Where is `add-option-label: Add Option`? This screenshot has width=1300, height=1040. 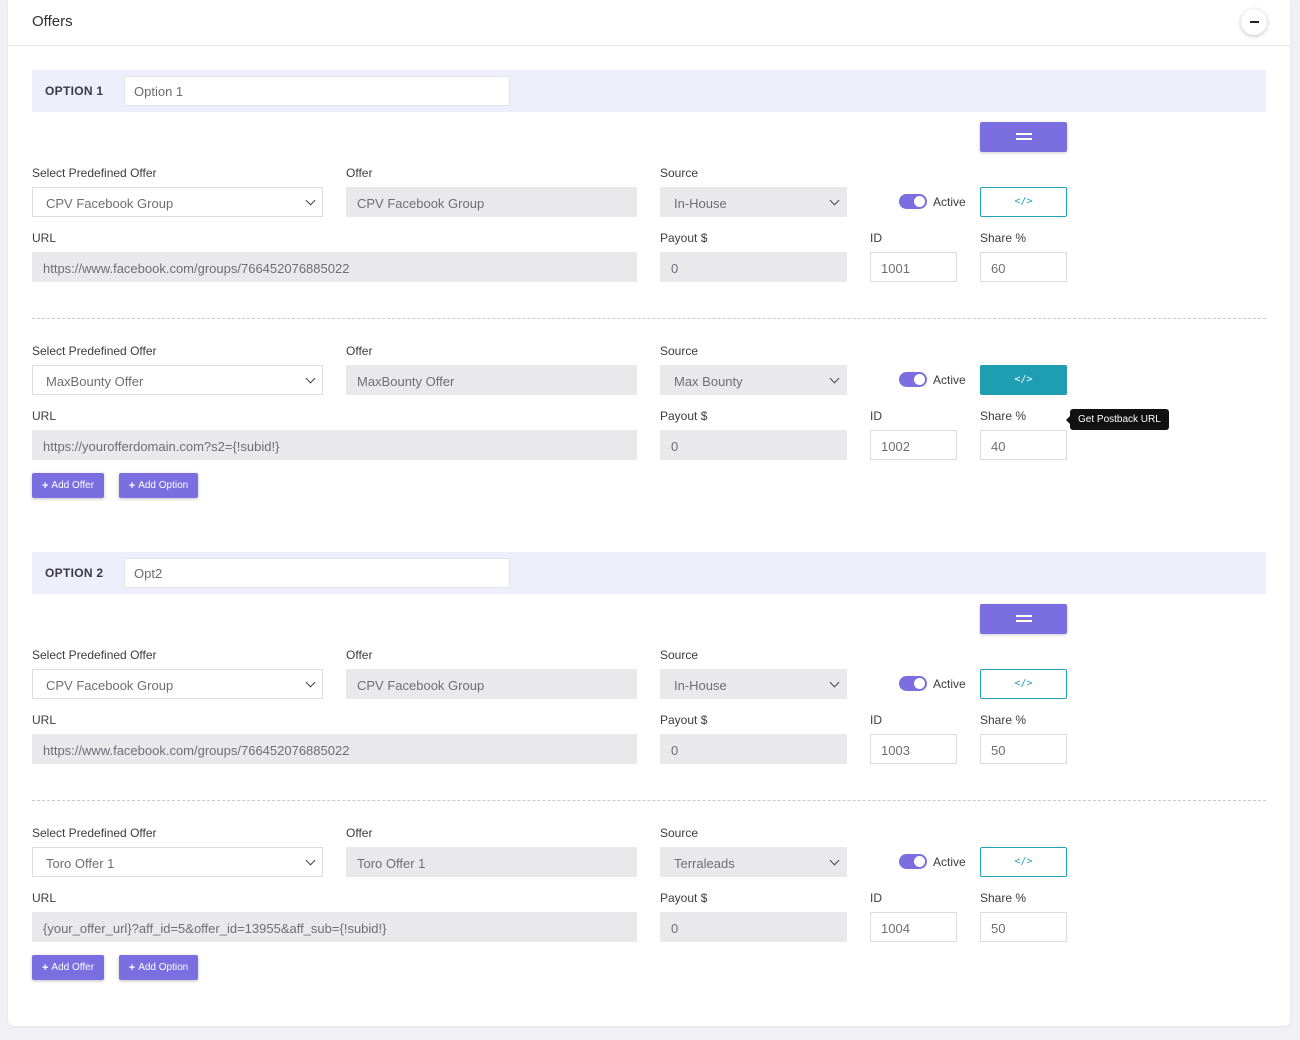 add-option-label: Add Option is located at coordinates (163, 485).